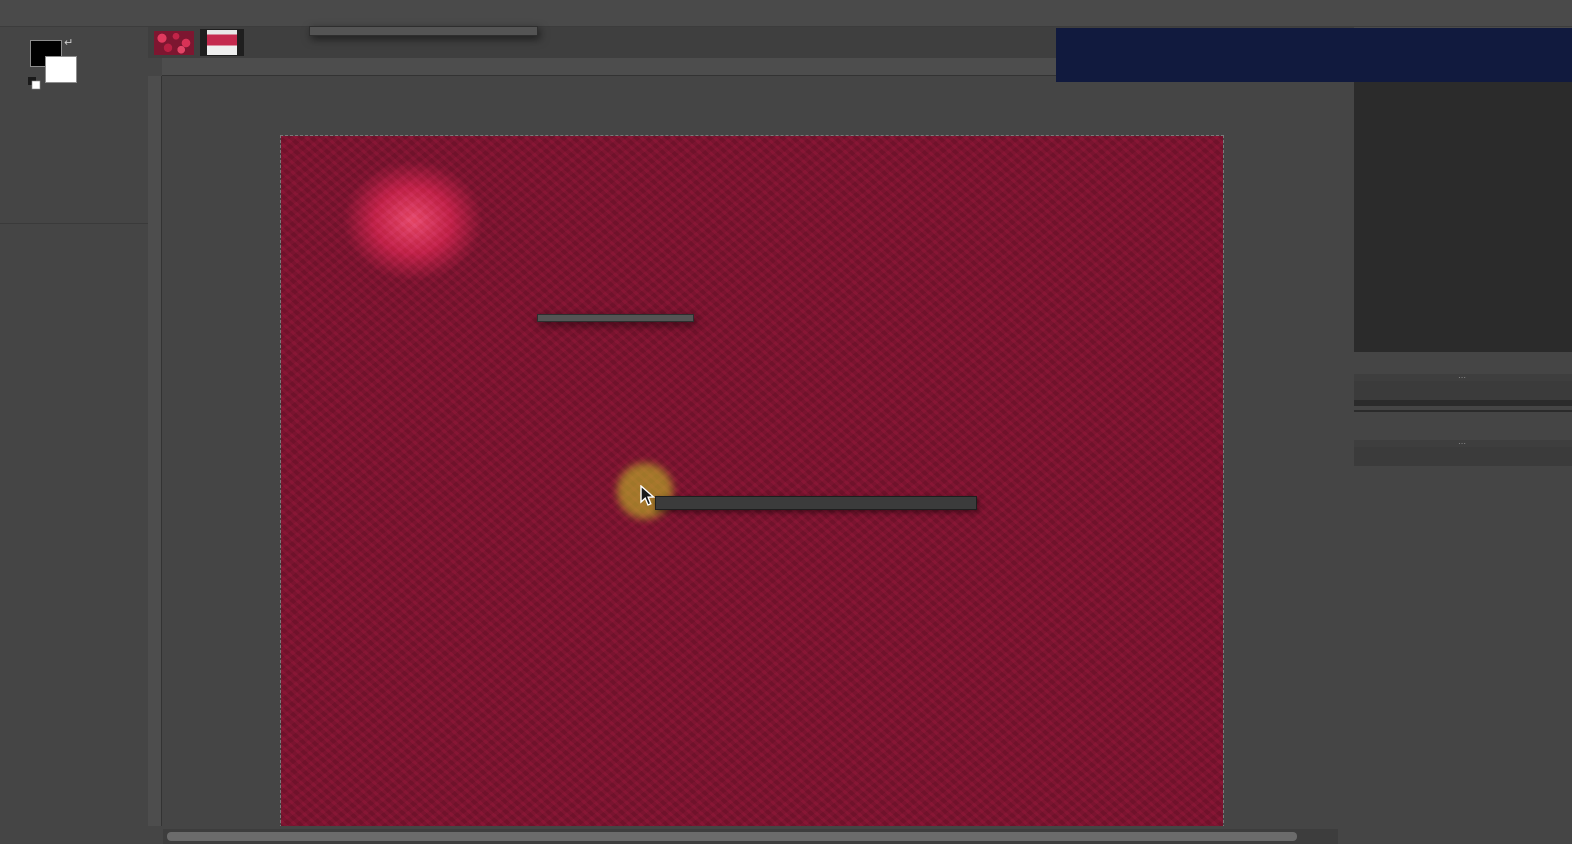 This screenshot has width=1572, height=844. I want to click on horizontal-scrollbar, so click(750, 836).